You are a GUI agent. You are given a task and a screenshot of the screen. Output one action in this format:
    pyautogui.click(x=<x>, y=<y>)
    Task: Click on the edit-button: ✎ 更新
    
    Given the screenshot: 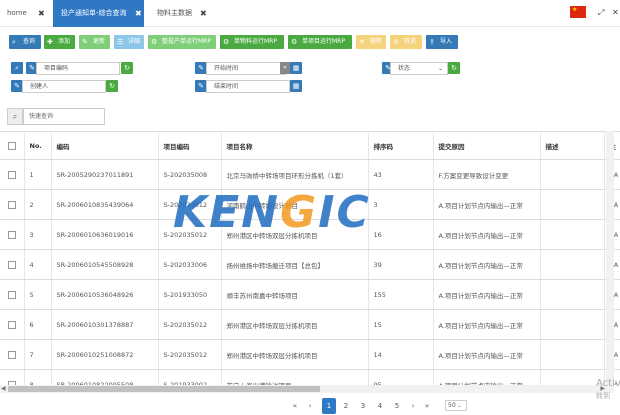 What is the action you would take?
    pyautogui.click(x=94, y=42)
    